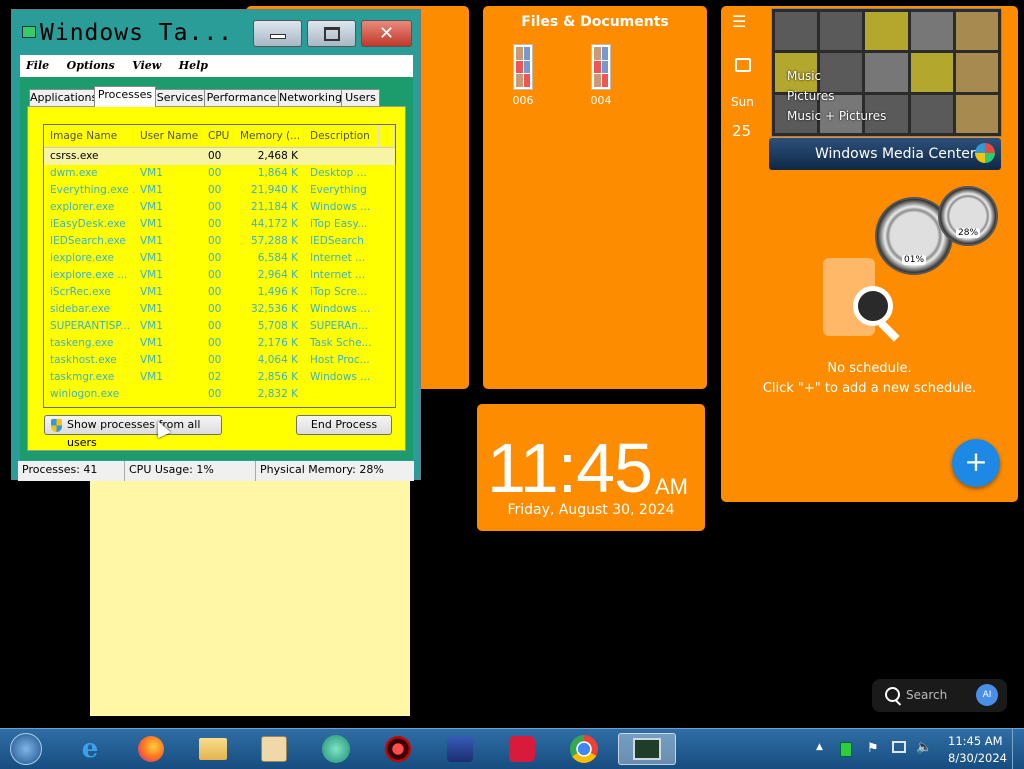 This screenshot has width=1024, height=769. Describe the element at coordinates (846, 749) in the screenshot. I see `tray-app-icon` at that location.